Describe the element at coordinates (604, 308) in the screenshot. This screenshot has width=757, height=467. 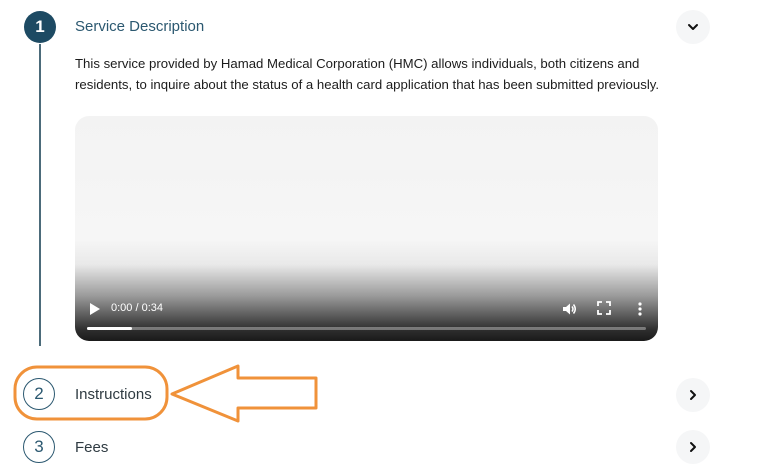
I see `fullscreen-icon` at that location.